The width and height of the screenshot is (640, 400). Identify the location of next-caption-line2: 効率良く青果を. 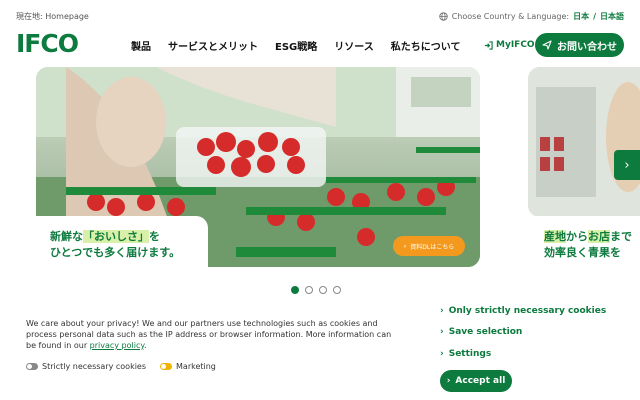
(582, 252).